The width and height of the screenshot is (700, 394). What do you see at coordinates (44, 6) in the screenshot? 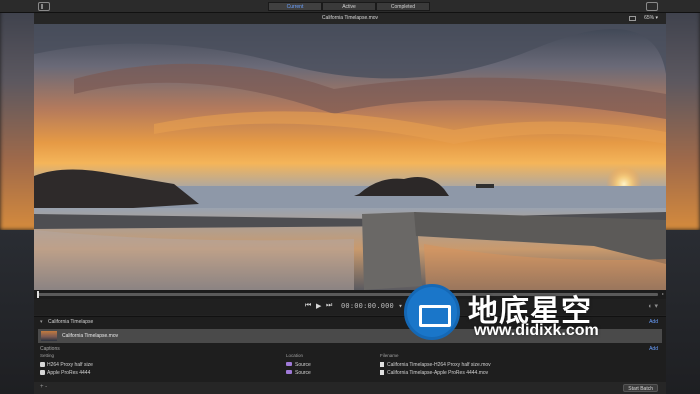
I see `sidebar-toggle-icon` at bounding box center [44, 6].